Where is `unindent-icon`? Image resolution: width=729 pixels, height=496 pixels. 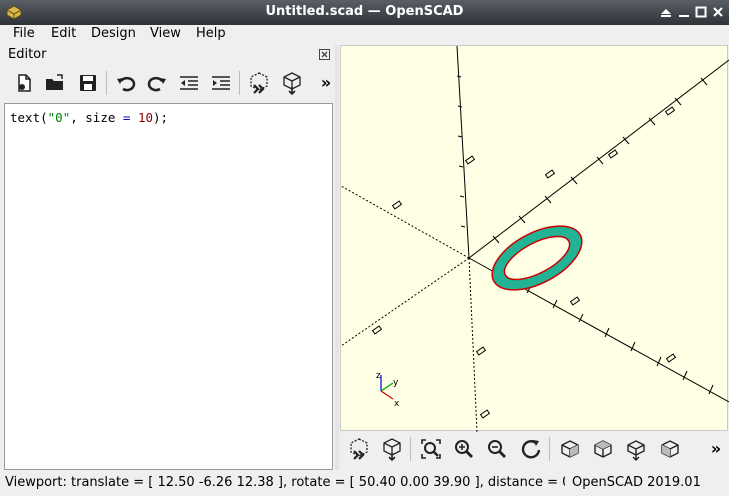 unindent-icon is located at coordinates (189, 83).